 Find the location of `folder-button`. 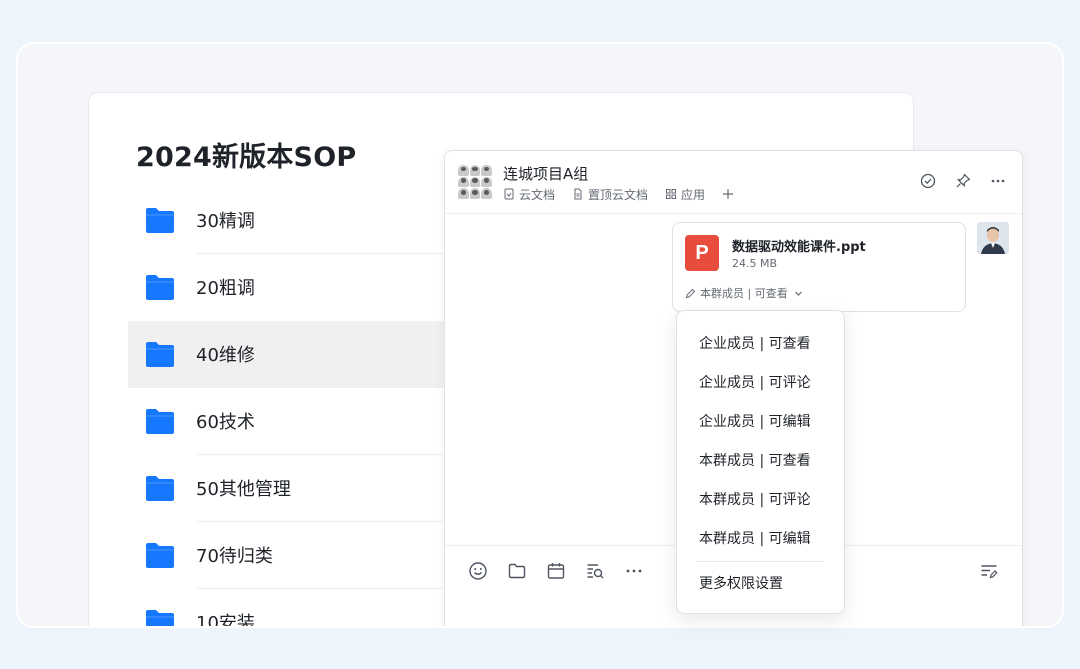

folder-button is located at coordinates (517, 571).